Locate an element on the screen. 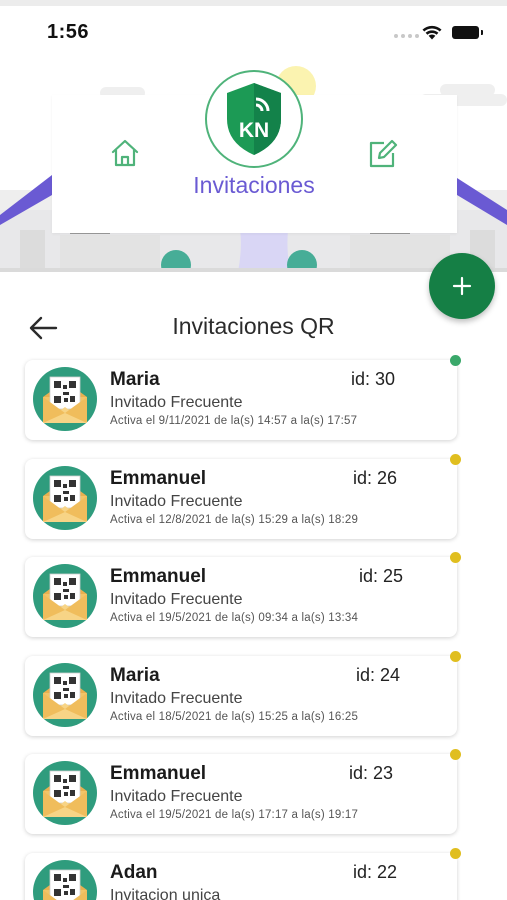  logo-text: KN is located at coordinates (254, 130).